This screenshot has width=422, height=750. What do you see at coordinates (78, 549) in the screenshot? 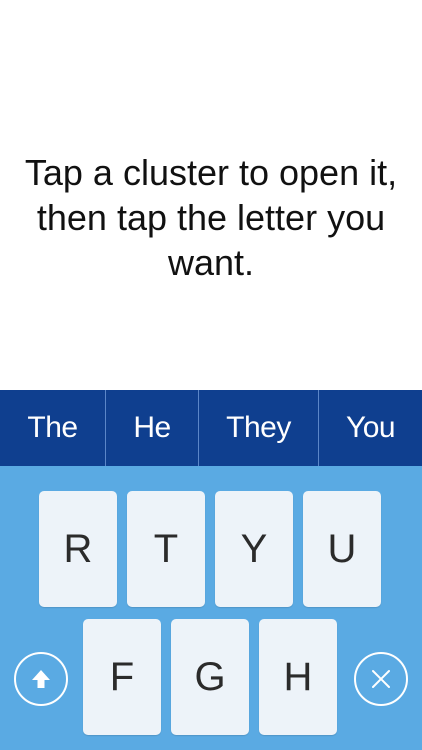
I see `key-r: R` at bounding box center [78, 549].